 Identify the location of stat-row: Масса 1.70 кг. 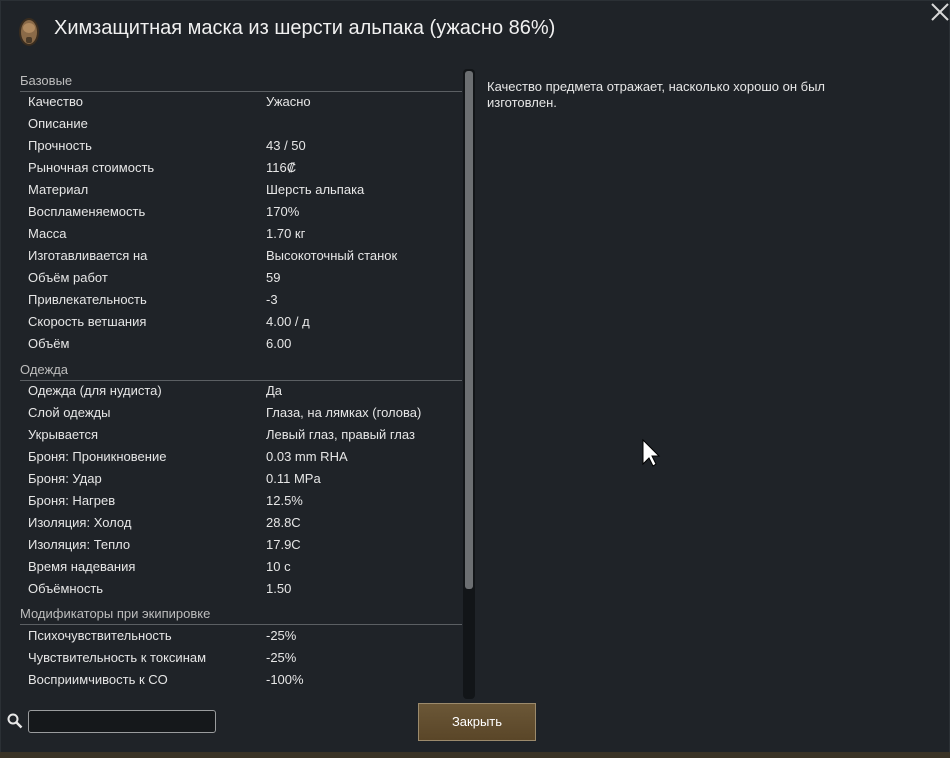
(241, 234).